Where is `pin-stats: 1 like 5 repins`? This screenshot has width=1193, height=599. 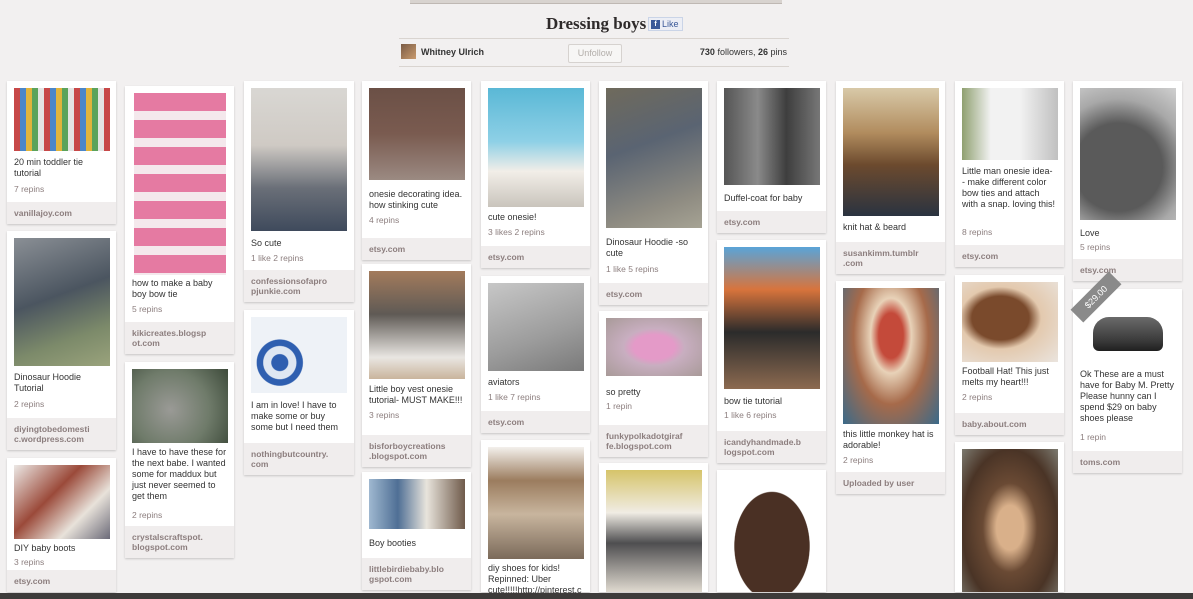 pin-stats: 1 like 5 repins is located at coordinates (632, 269).